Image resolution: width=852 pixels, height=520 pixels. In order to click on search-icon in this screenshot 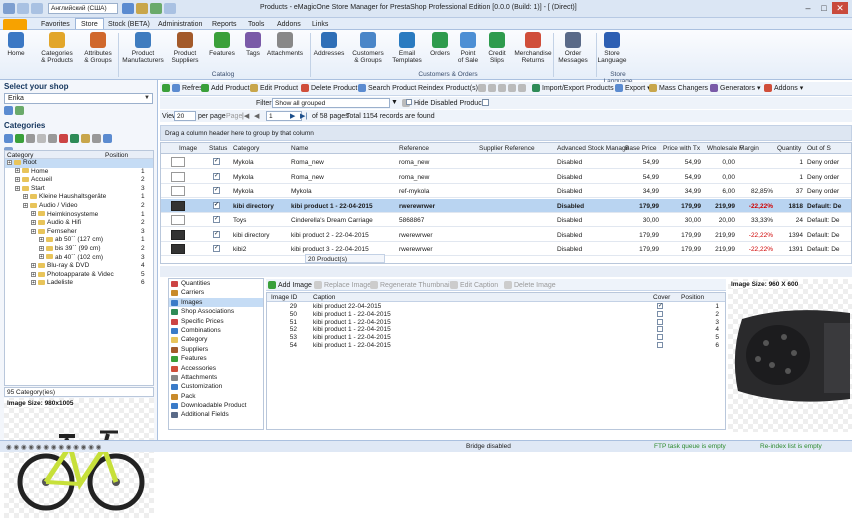, I will do `click(107, 138)`.